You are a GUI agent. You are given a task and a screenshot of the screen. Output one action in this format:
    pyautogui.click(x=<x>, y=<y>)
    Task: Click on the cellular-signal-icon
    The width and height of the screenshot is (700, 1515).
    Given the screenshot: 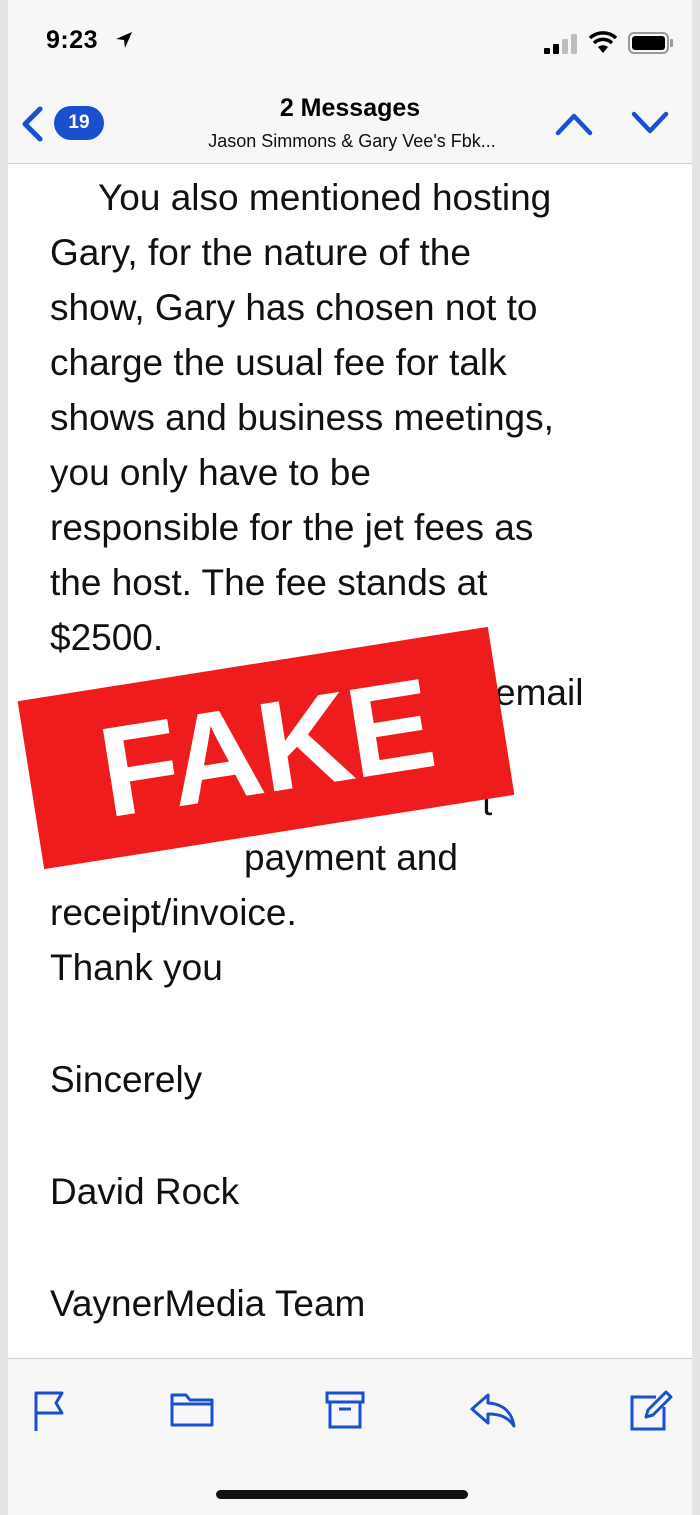 What is the action you would take?
    pyautogui.click(x=561, y=46)
    